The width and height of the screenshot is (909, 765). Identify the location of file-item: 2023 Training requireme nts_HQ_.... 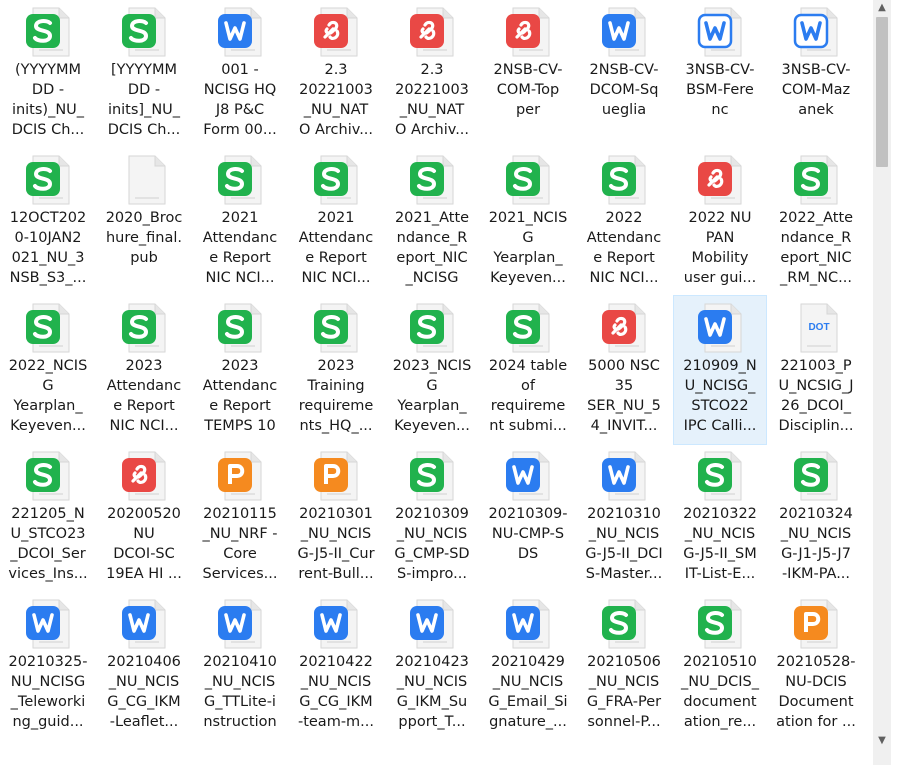
(336, 370).